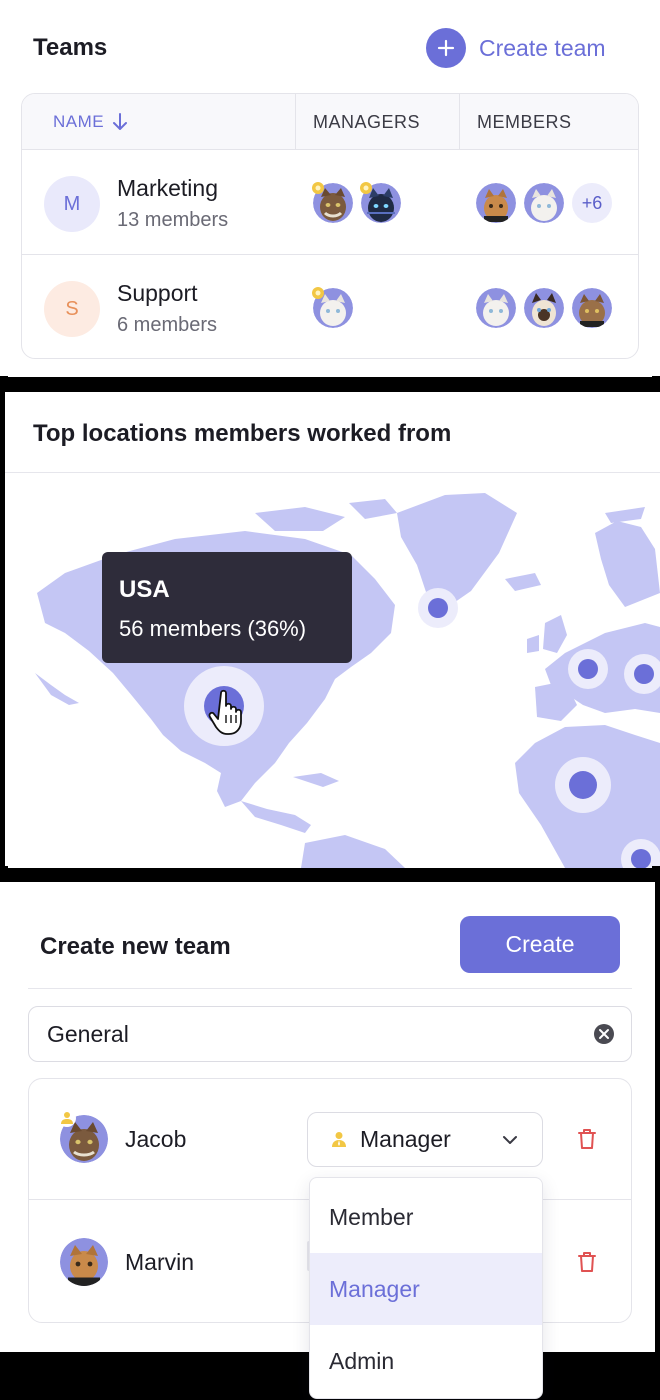 The image size is (660, 1400). What do you see at coordinates (242, 433) in the screenshot?
I see `map-title: Top locations members worked from` at bounding box center [242, 433].